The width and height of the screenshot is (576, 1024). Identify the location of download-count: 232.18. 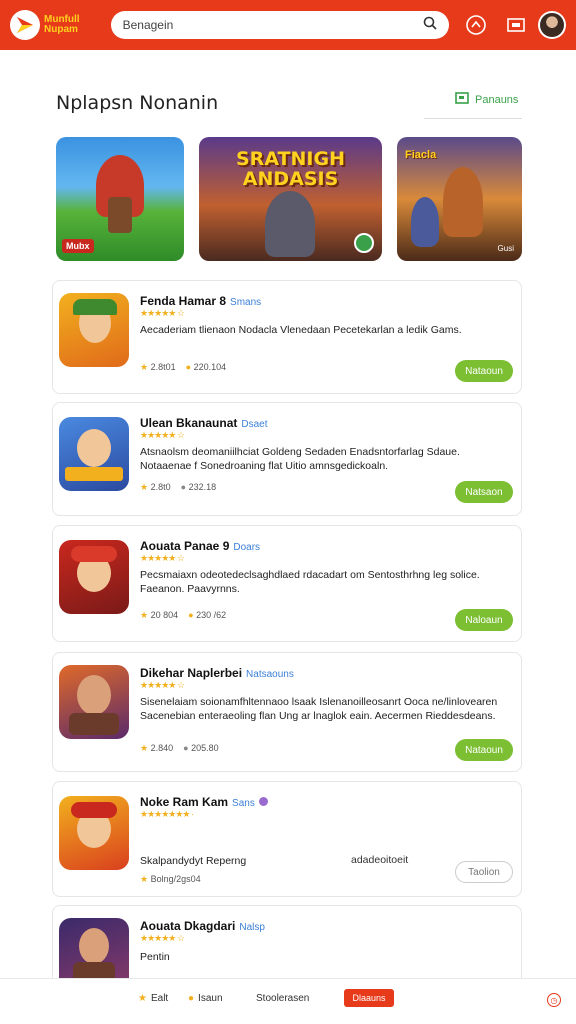
(202, 487).